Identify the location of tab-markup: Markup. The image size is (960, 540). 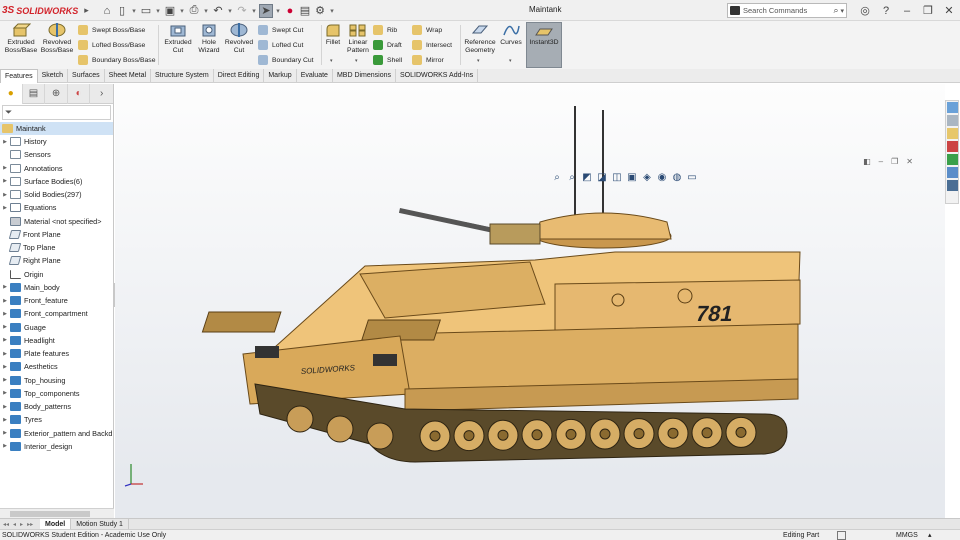
(280, 76).